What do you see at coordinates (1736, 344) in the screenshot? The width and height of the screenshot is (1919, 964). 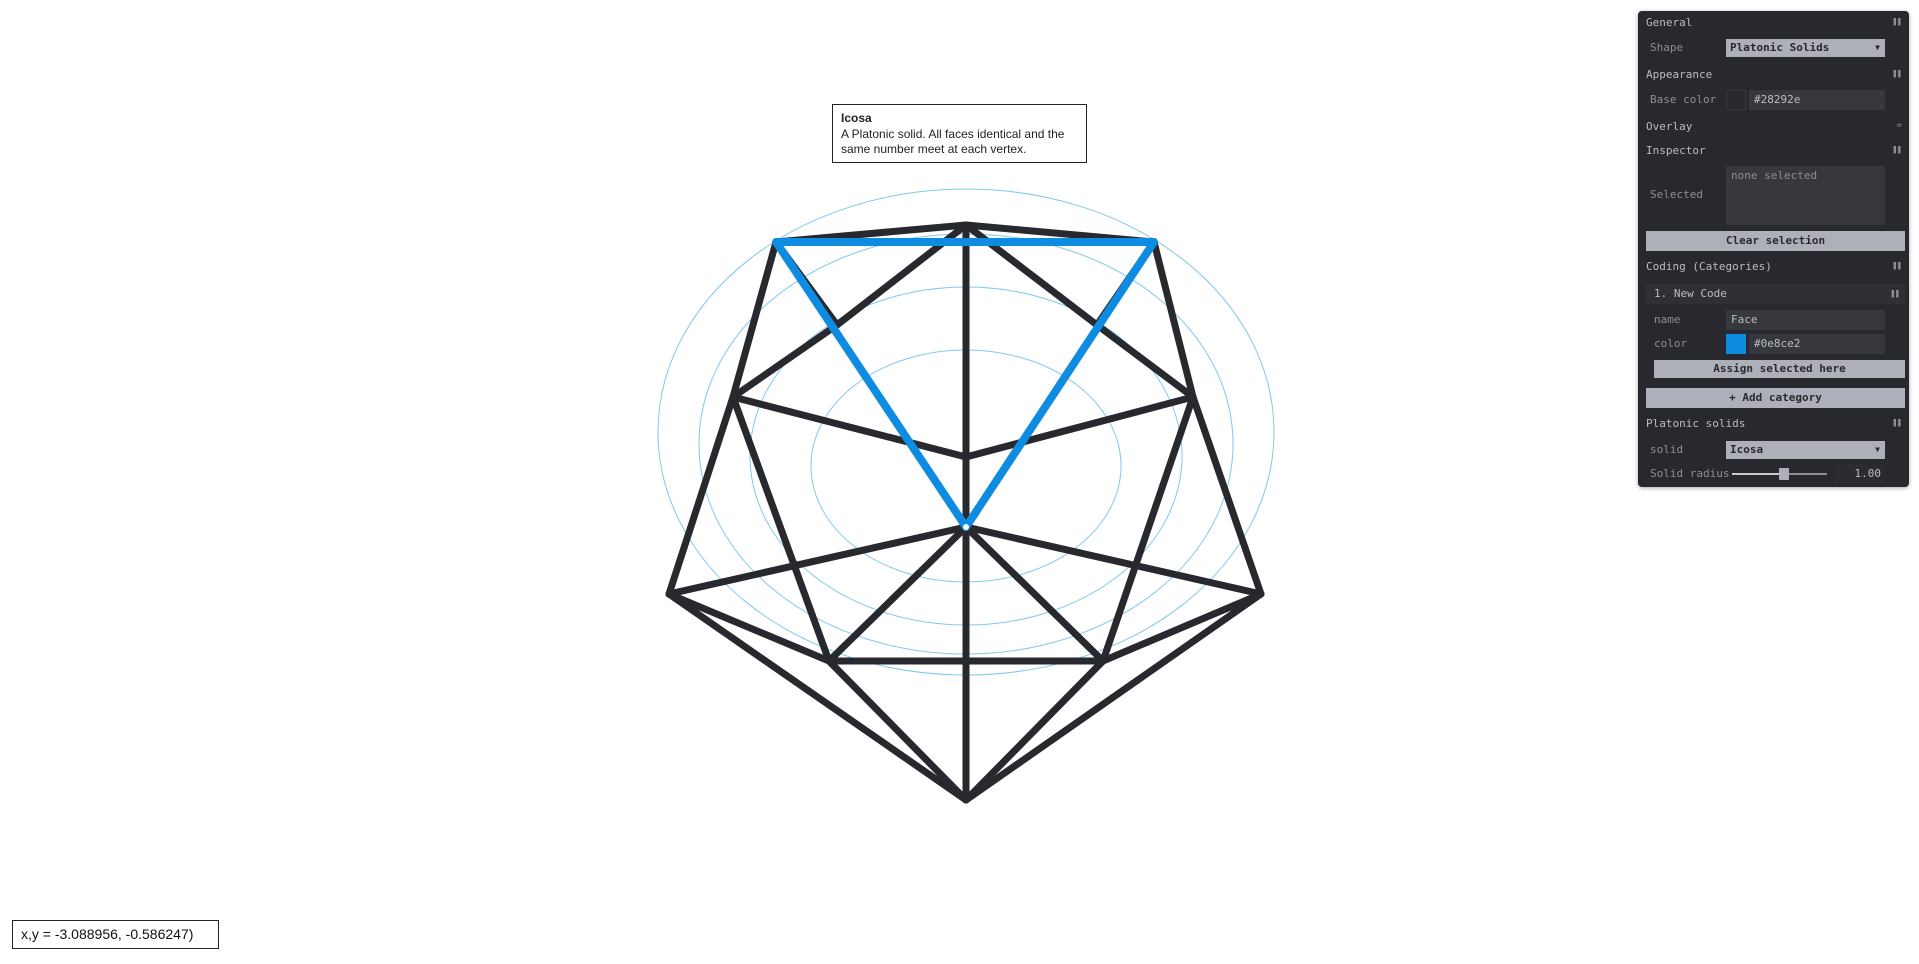 I see `category-color-swatch` at bounding box center [1736, 344].